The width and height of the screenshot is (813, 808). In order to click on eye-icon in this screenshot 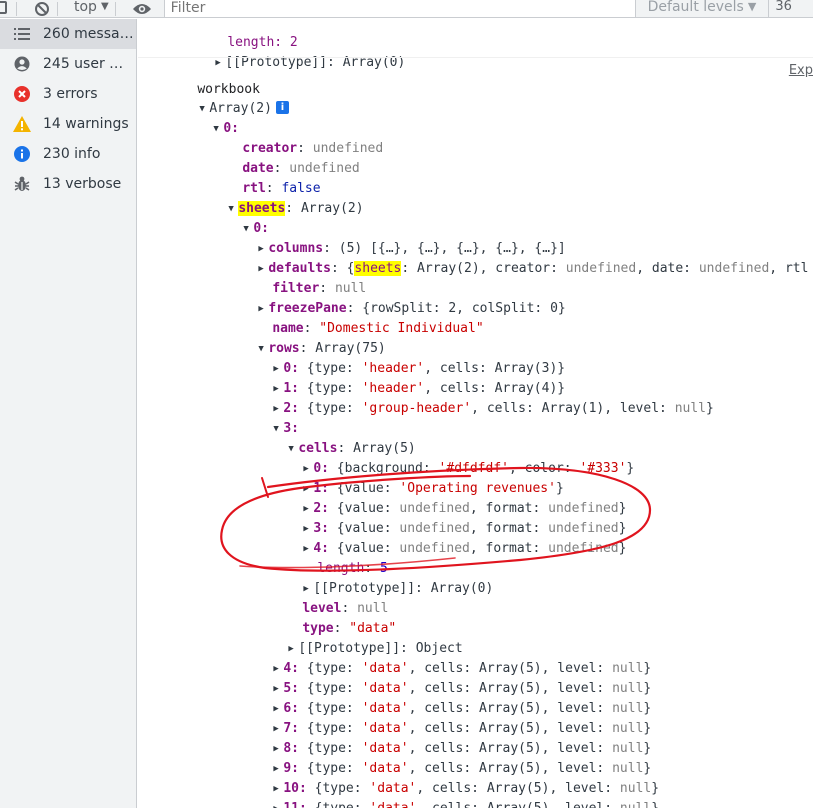, I will do `click(141, 8)`.